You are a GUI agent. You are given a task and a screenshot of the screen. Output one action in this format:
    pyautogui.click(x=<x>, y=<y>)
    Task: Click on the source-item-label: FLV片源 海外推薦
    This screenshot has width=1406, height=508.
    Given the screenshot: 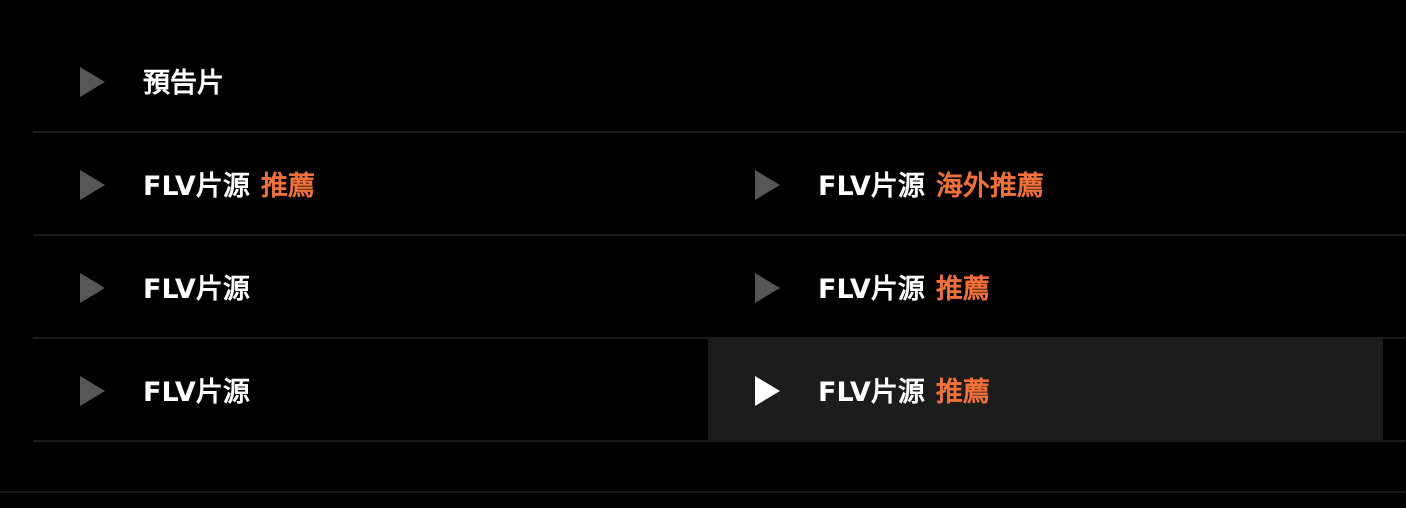 What is the action you would take?
    pyautogui.click(x=931, y=183)
    